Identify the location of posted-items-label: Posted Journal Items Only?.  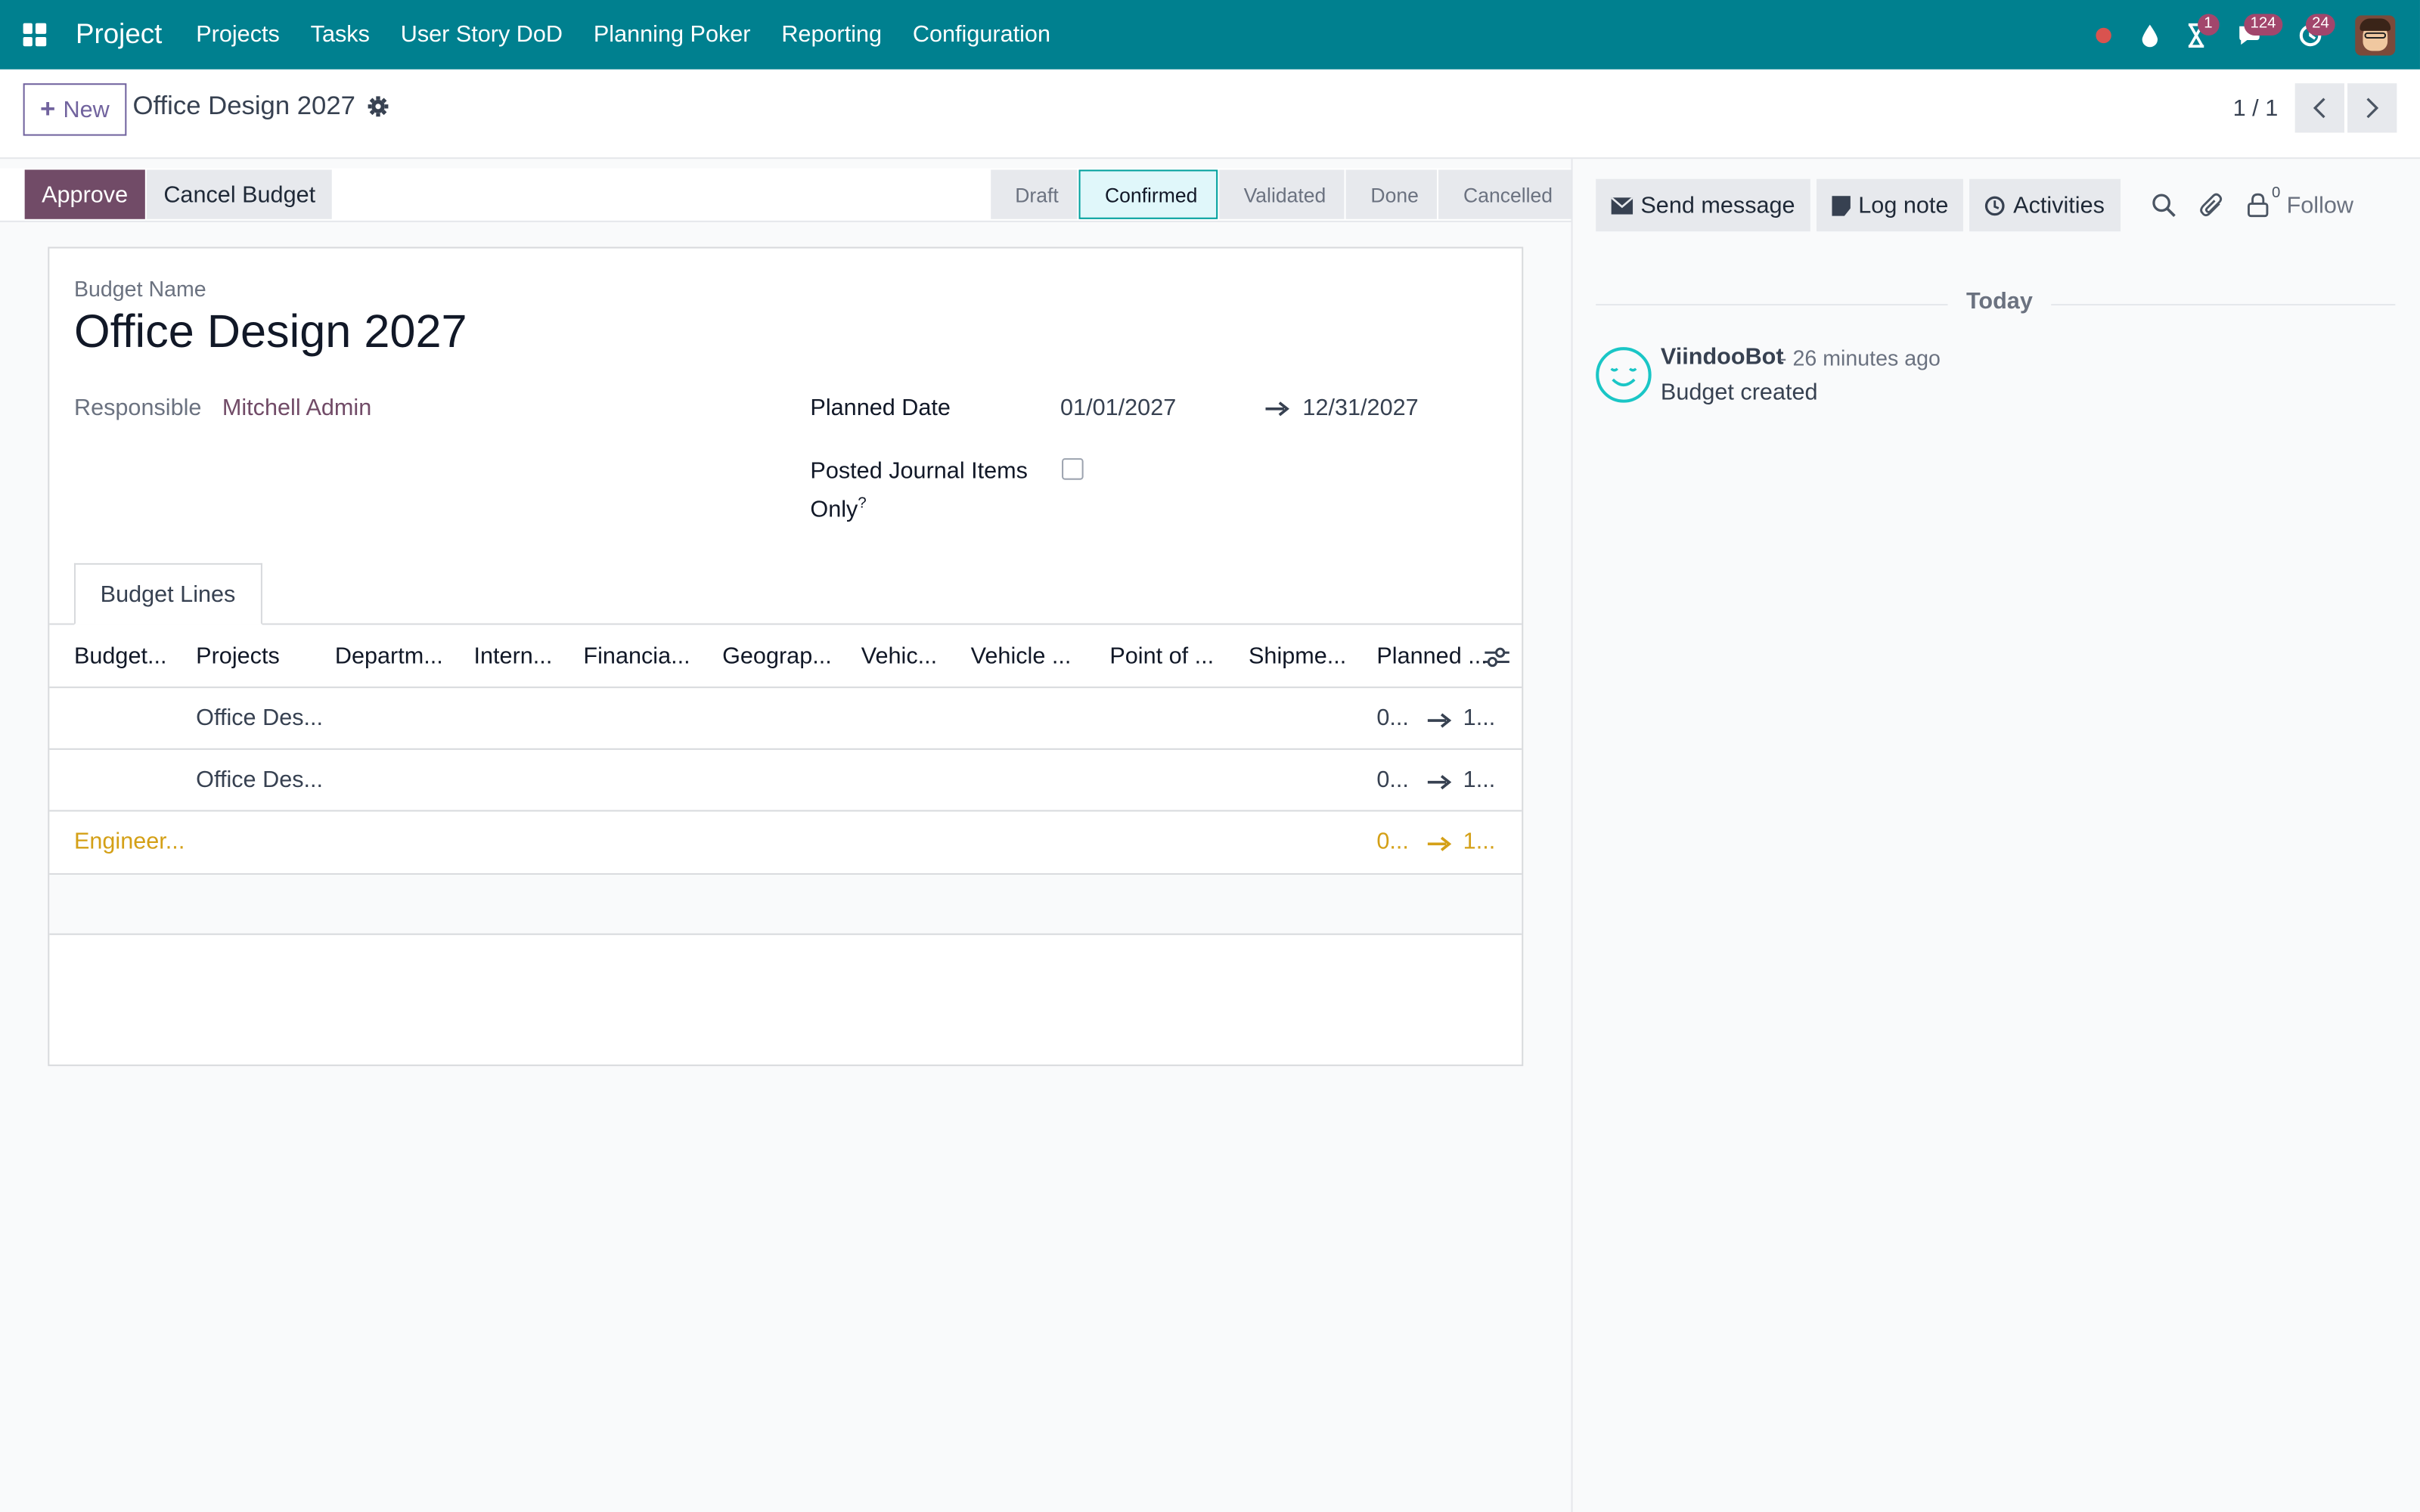
(925, 491).